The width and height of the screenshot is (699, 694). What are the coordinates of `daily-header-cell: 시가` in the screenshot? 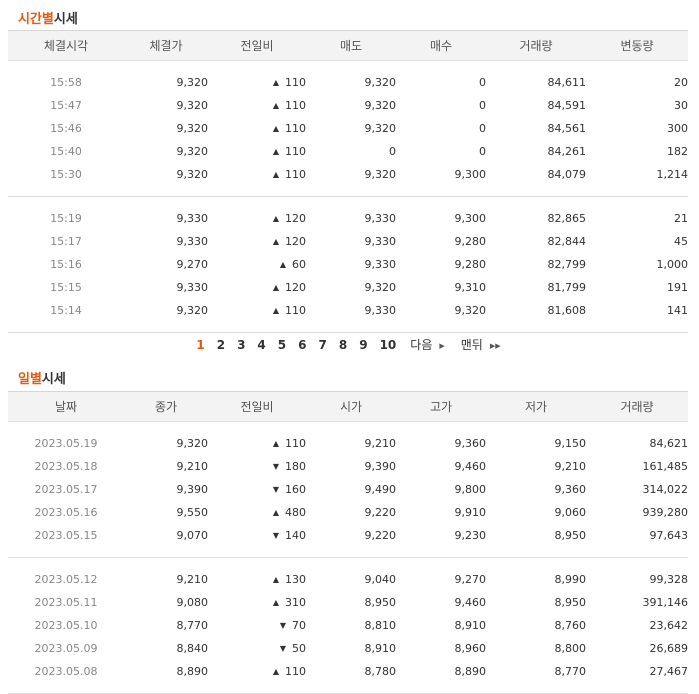 It's located at (351, 406).